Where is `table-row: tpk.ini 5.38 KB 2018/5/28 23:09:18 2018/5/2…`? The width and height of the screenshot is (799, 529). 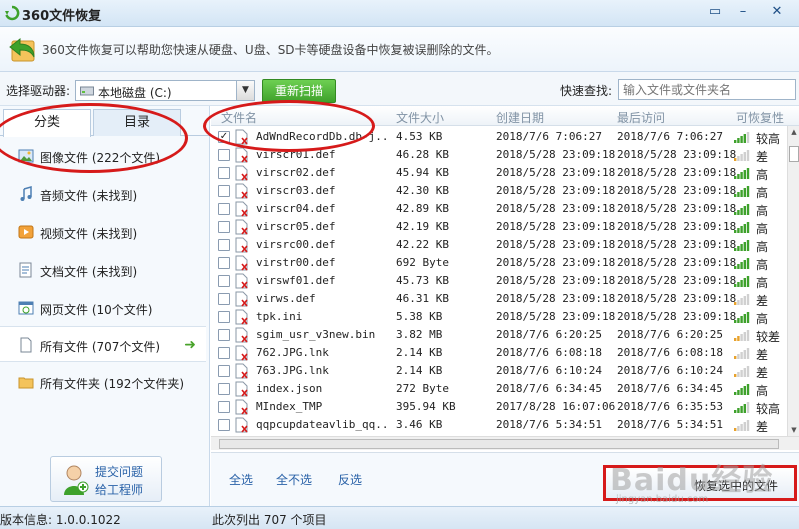 table-row: tpk.ini 5.38 KB 2018/5/28 23:09:18 2018/5/2… is located at coordinates (499, 317).